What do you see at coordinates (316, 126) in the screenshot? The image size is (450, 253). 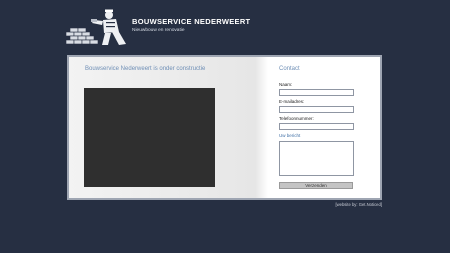 I see `phone-field` at bounding box center [316, 126].